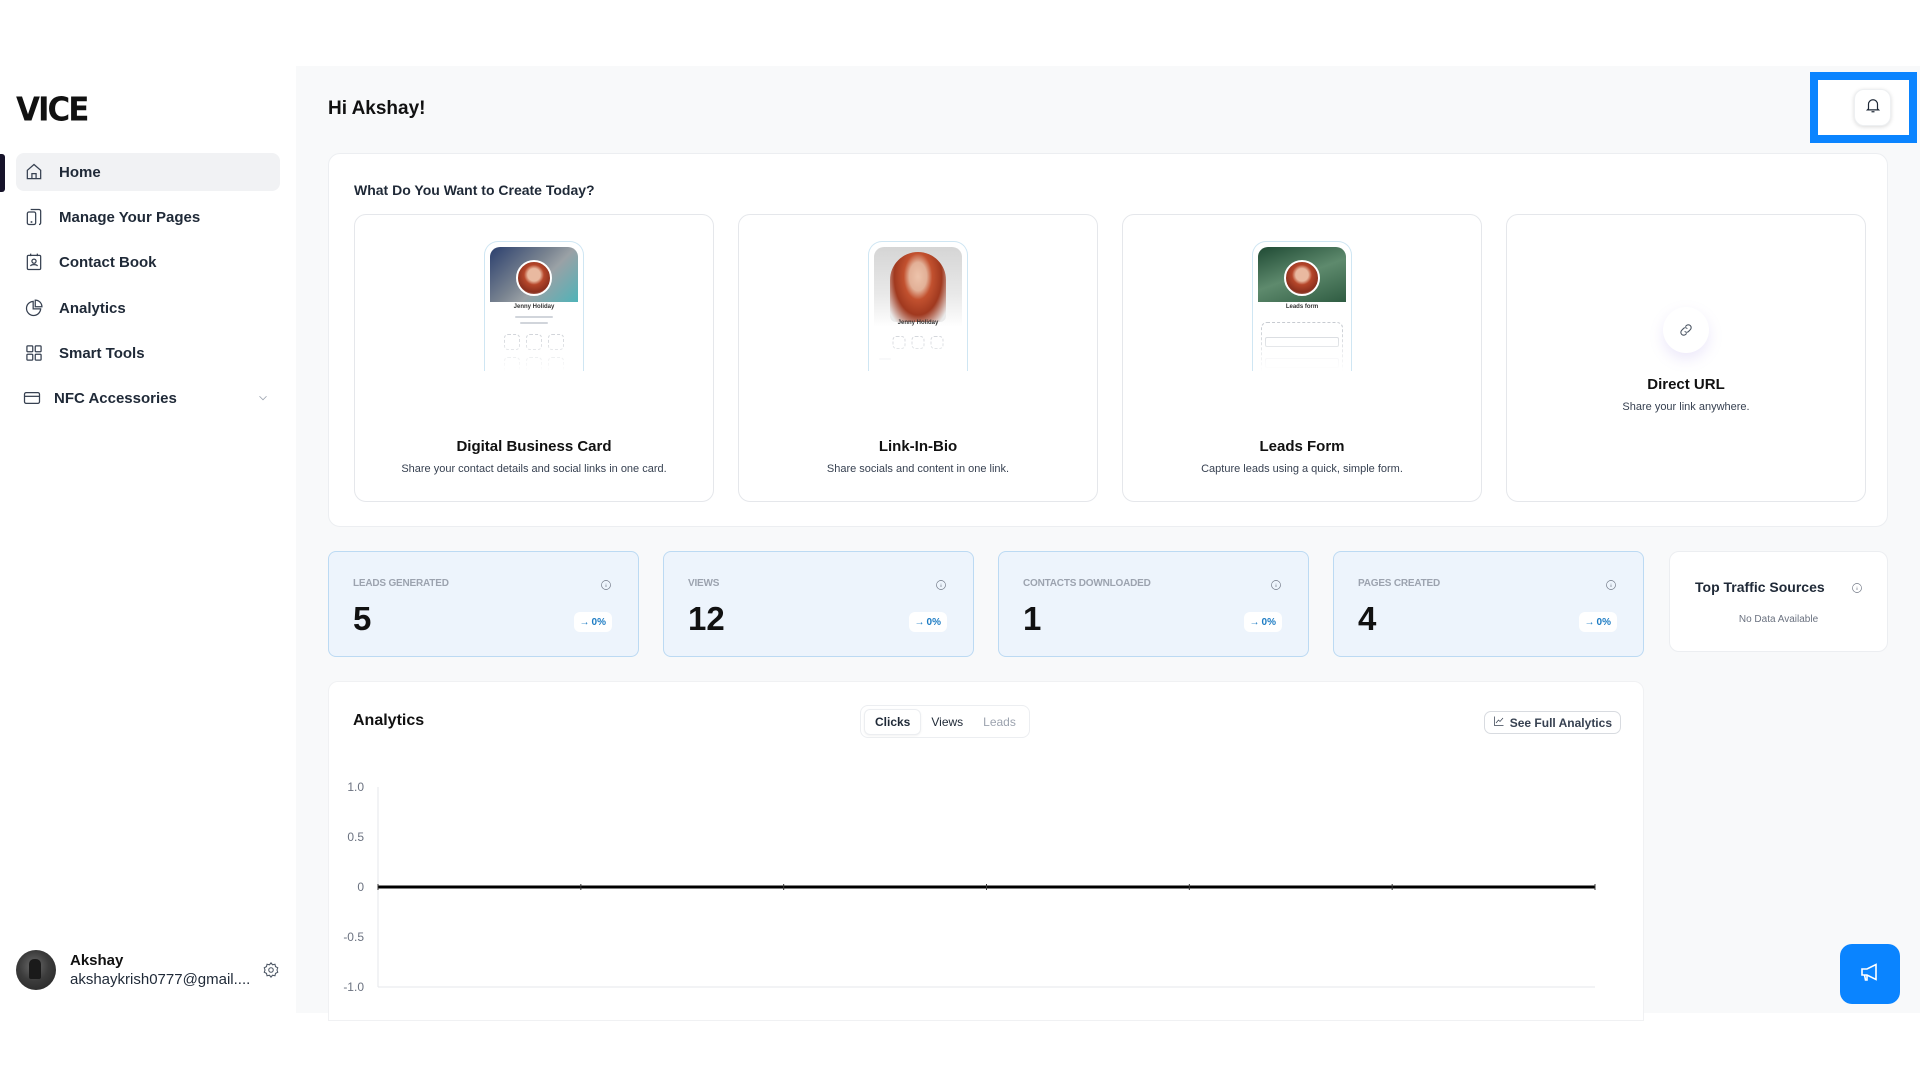 The height and width of the screenshot is (1080, 1920). I want to click on sidebar-item-label: Home, so click(80, 172).